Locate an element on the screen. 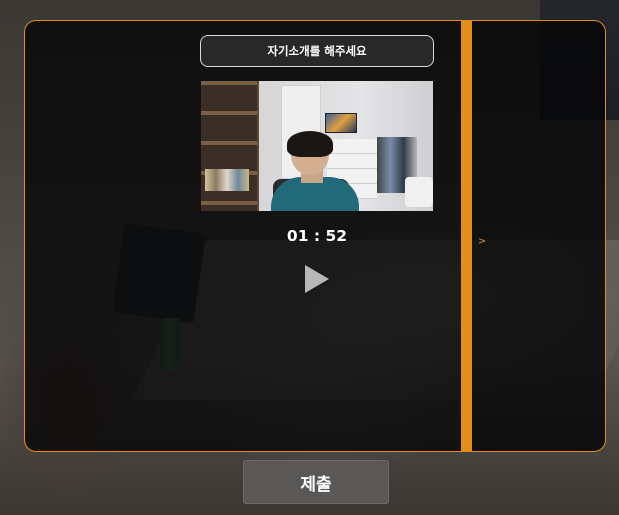  side-panel-toggle: > is located at coordinates (482, 242).